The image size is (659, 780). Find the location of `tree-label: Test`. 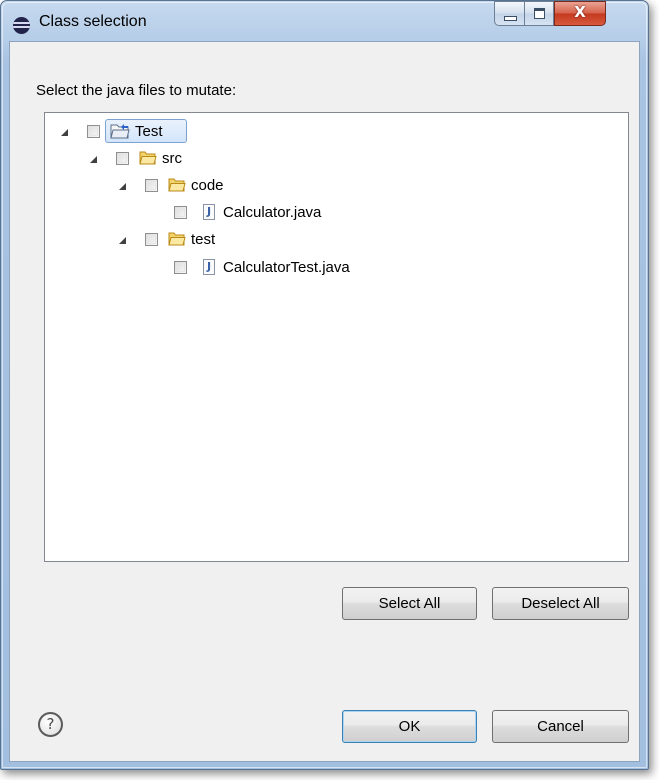

tree-label: Test is located at coordinates (149, 131).